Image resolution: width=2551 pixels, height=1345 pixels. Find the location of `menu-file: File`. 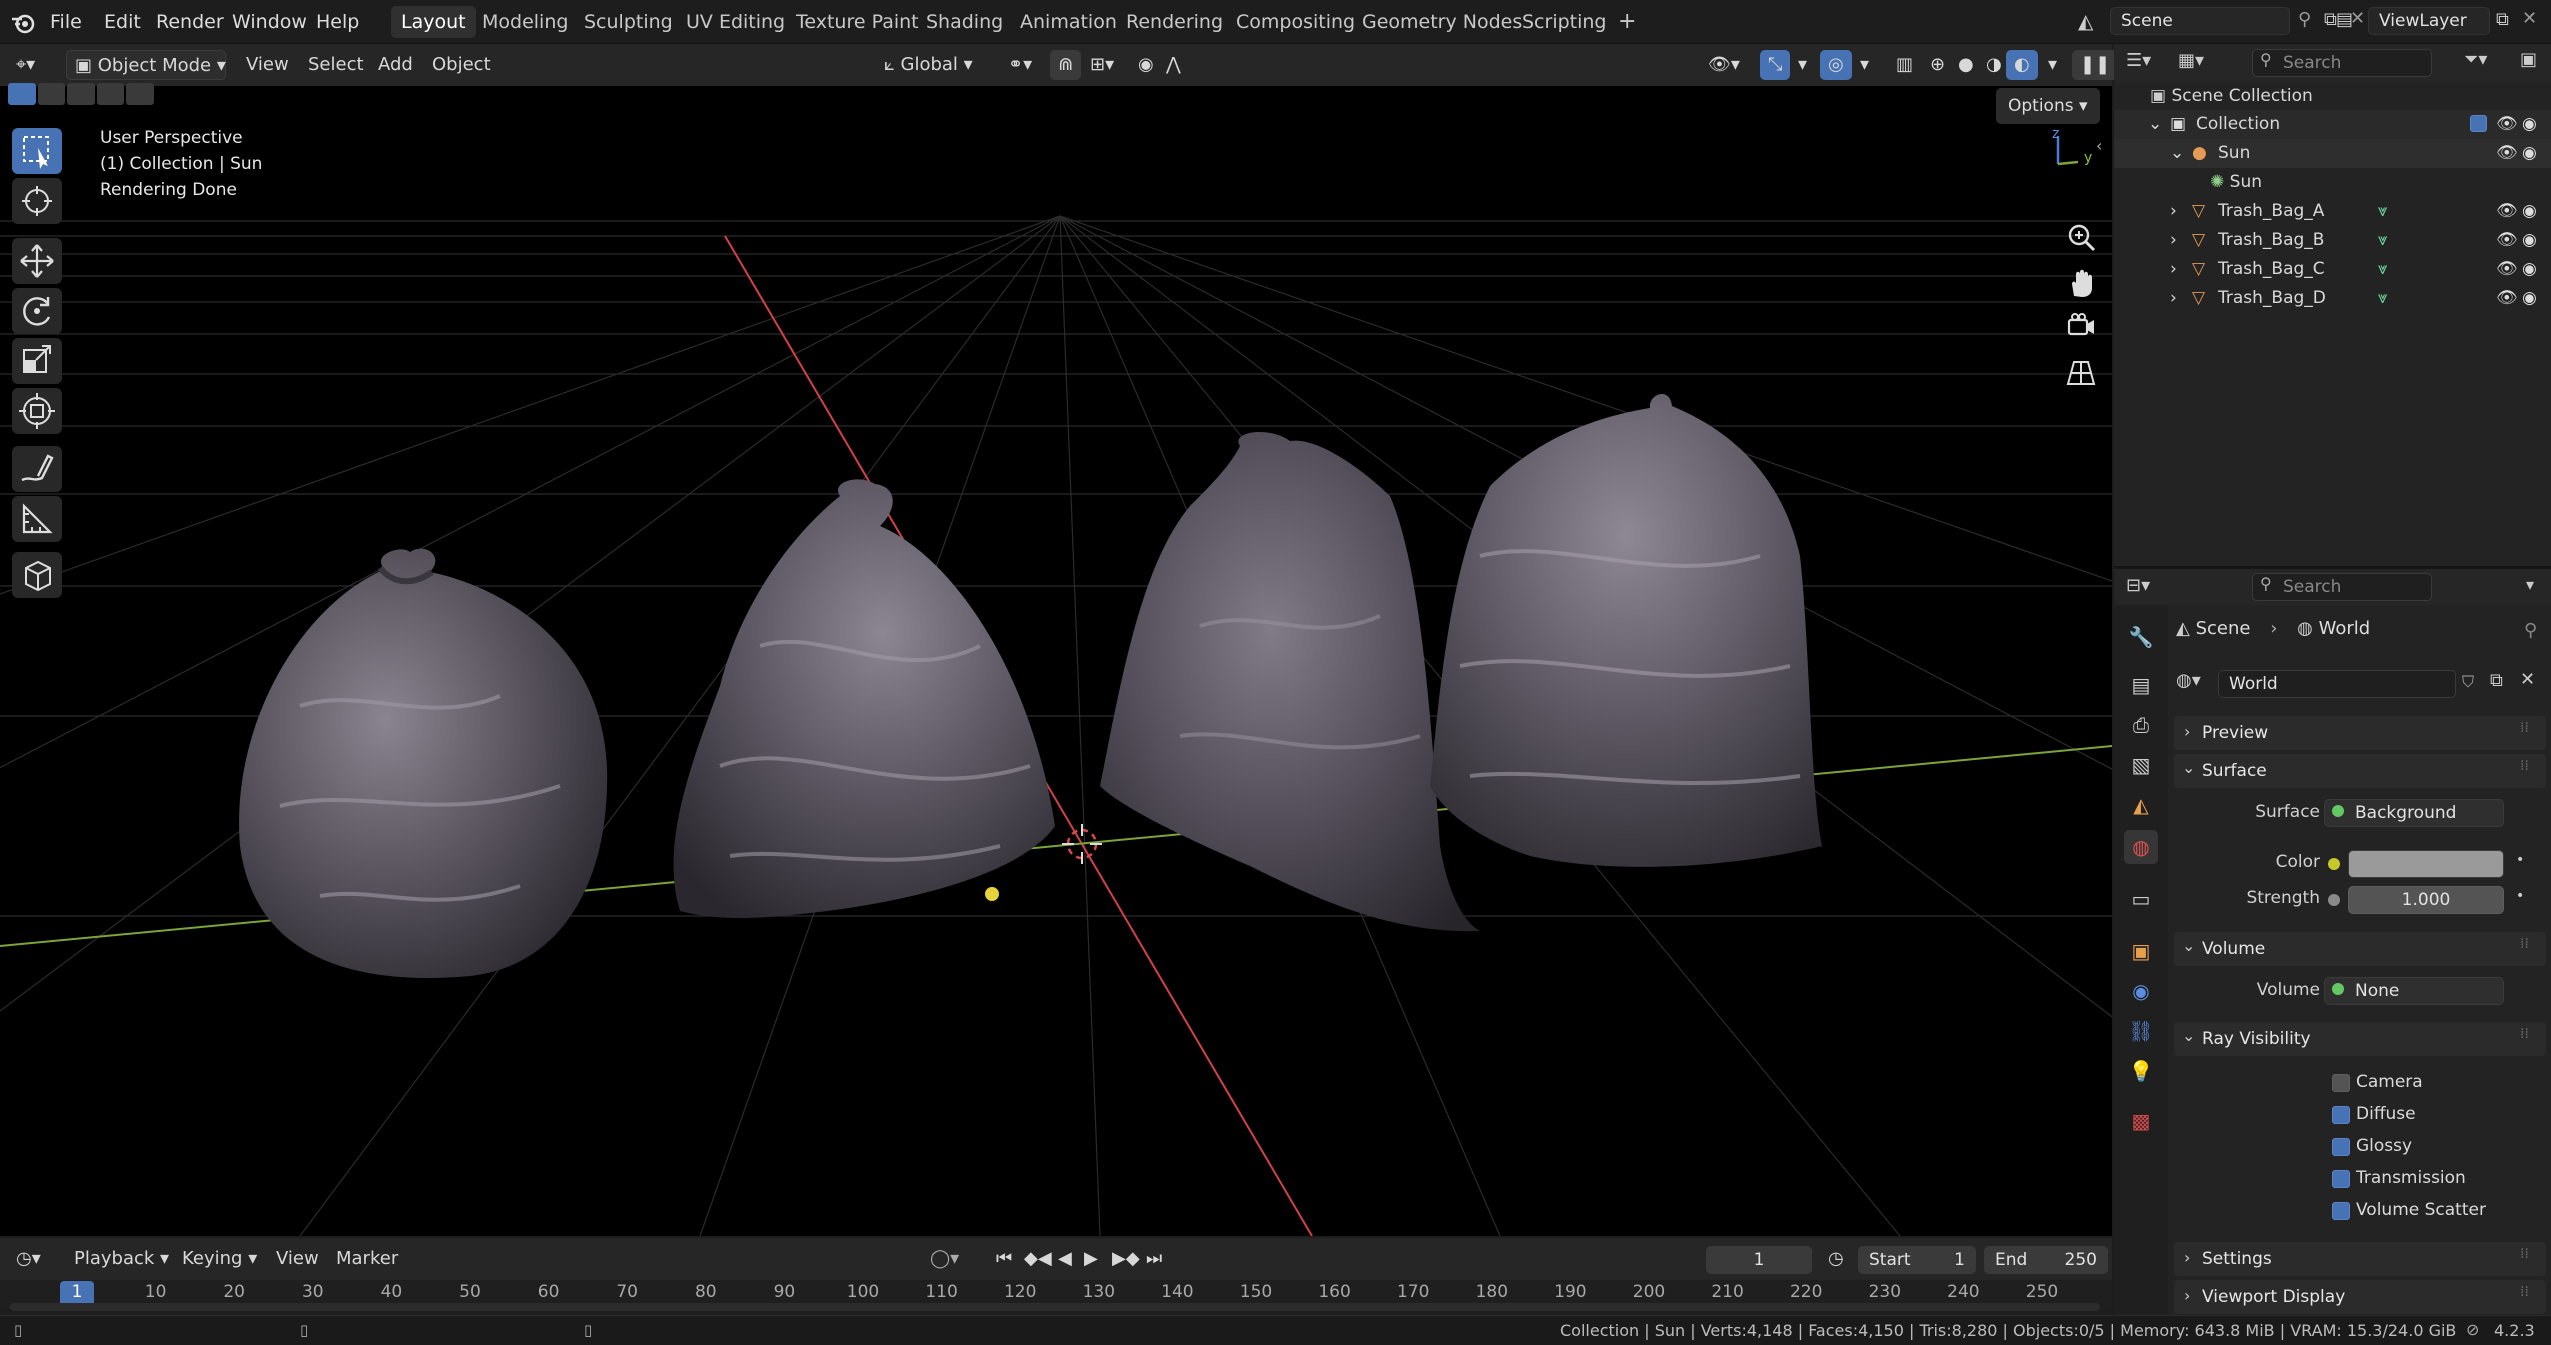

menu-file: File is located at coordinates (66, 22).